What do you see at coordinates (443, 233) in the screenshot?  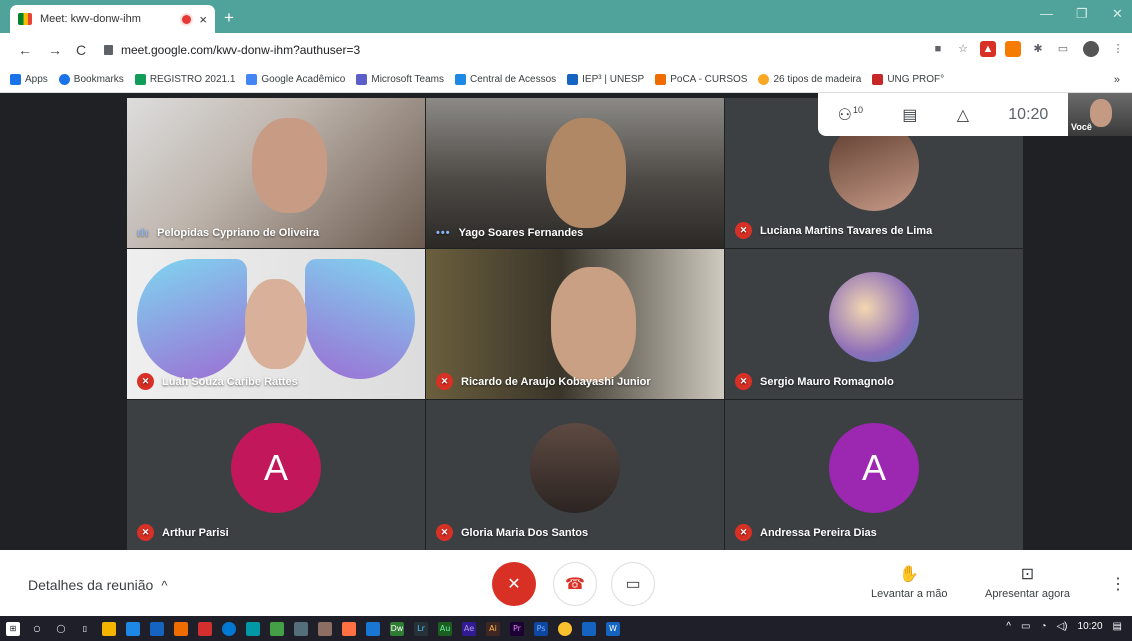 I see `speaking-indicator-icon: •••` at bounding box center [443, 233].